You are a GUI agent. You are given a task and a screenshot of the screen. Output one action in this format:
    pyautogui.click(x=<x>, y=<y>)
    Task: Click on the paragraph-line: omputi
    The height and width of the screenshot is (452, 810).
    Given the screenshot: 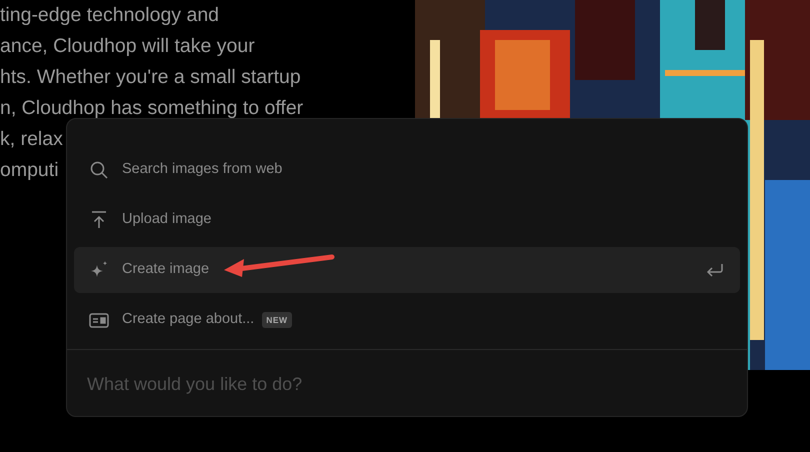 What is the action you would take?
    pyautogui.click(x=29, y=170)
    